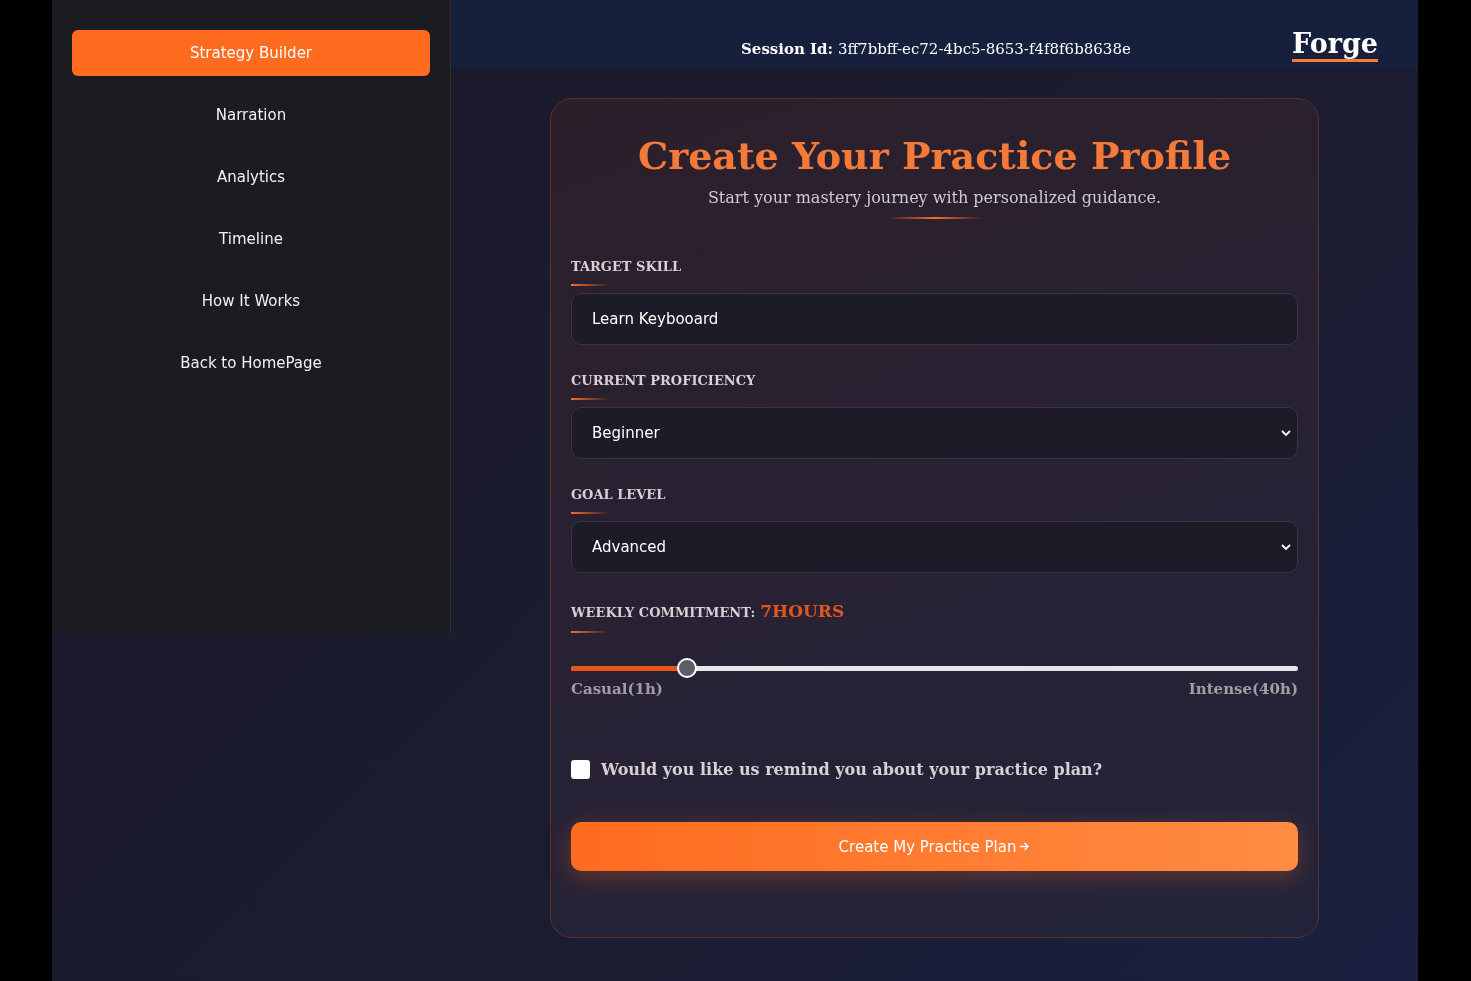 The image size is (1471, 981). What do you see at coordinates (580, 769) in the screenshot?
I see `checkbox` at bounding box center [580, 769].